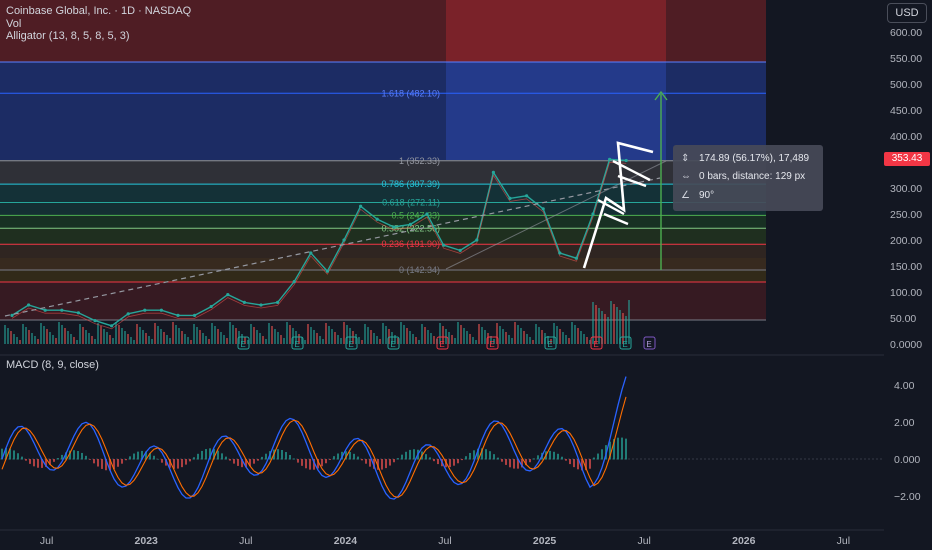 The height and width of the screenshot is (550, 932). Describe the element at coordinates (52, 365) in the screenshot. I see `macd-legend: MACD (8, 9, close)` at that location.